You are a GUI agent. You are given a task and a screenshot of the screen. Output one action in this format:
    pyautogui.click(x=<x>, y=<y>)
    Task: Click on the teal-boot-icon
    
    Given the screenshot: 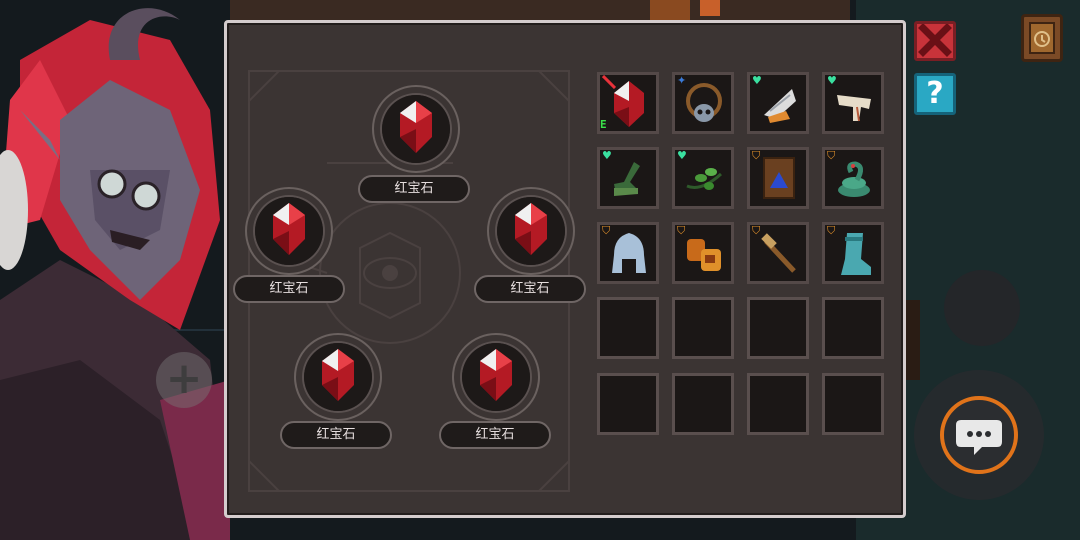 What is the action you would take?
    pyautogui.click(x=856, y=254)
    